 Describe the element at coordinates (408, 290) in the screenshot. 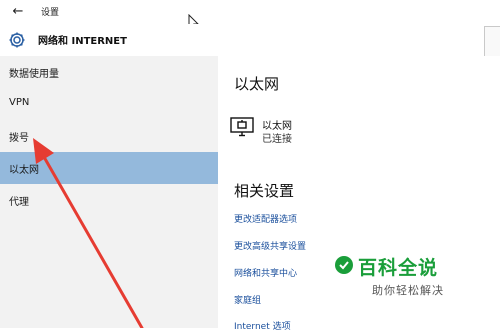

I see `watermark-subtitle: 助你轻松解决` at that location.